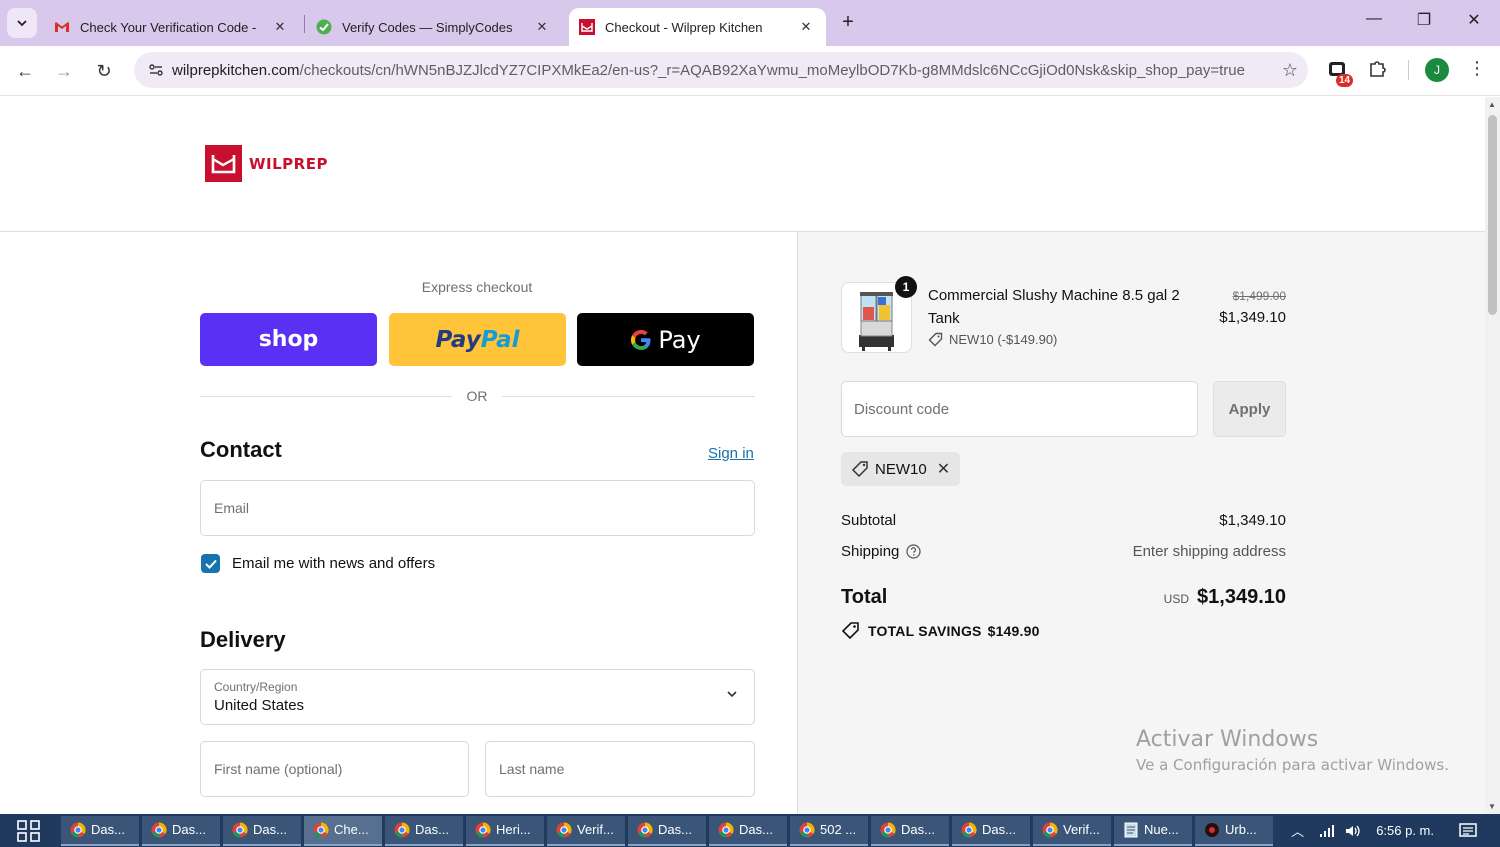  What do you see at coordinates (1492, 104) in the screenshot?
I see `scroll-up-icon: ▲` at bounding box center [1492, 104].